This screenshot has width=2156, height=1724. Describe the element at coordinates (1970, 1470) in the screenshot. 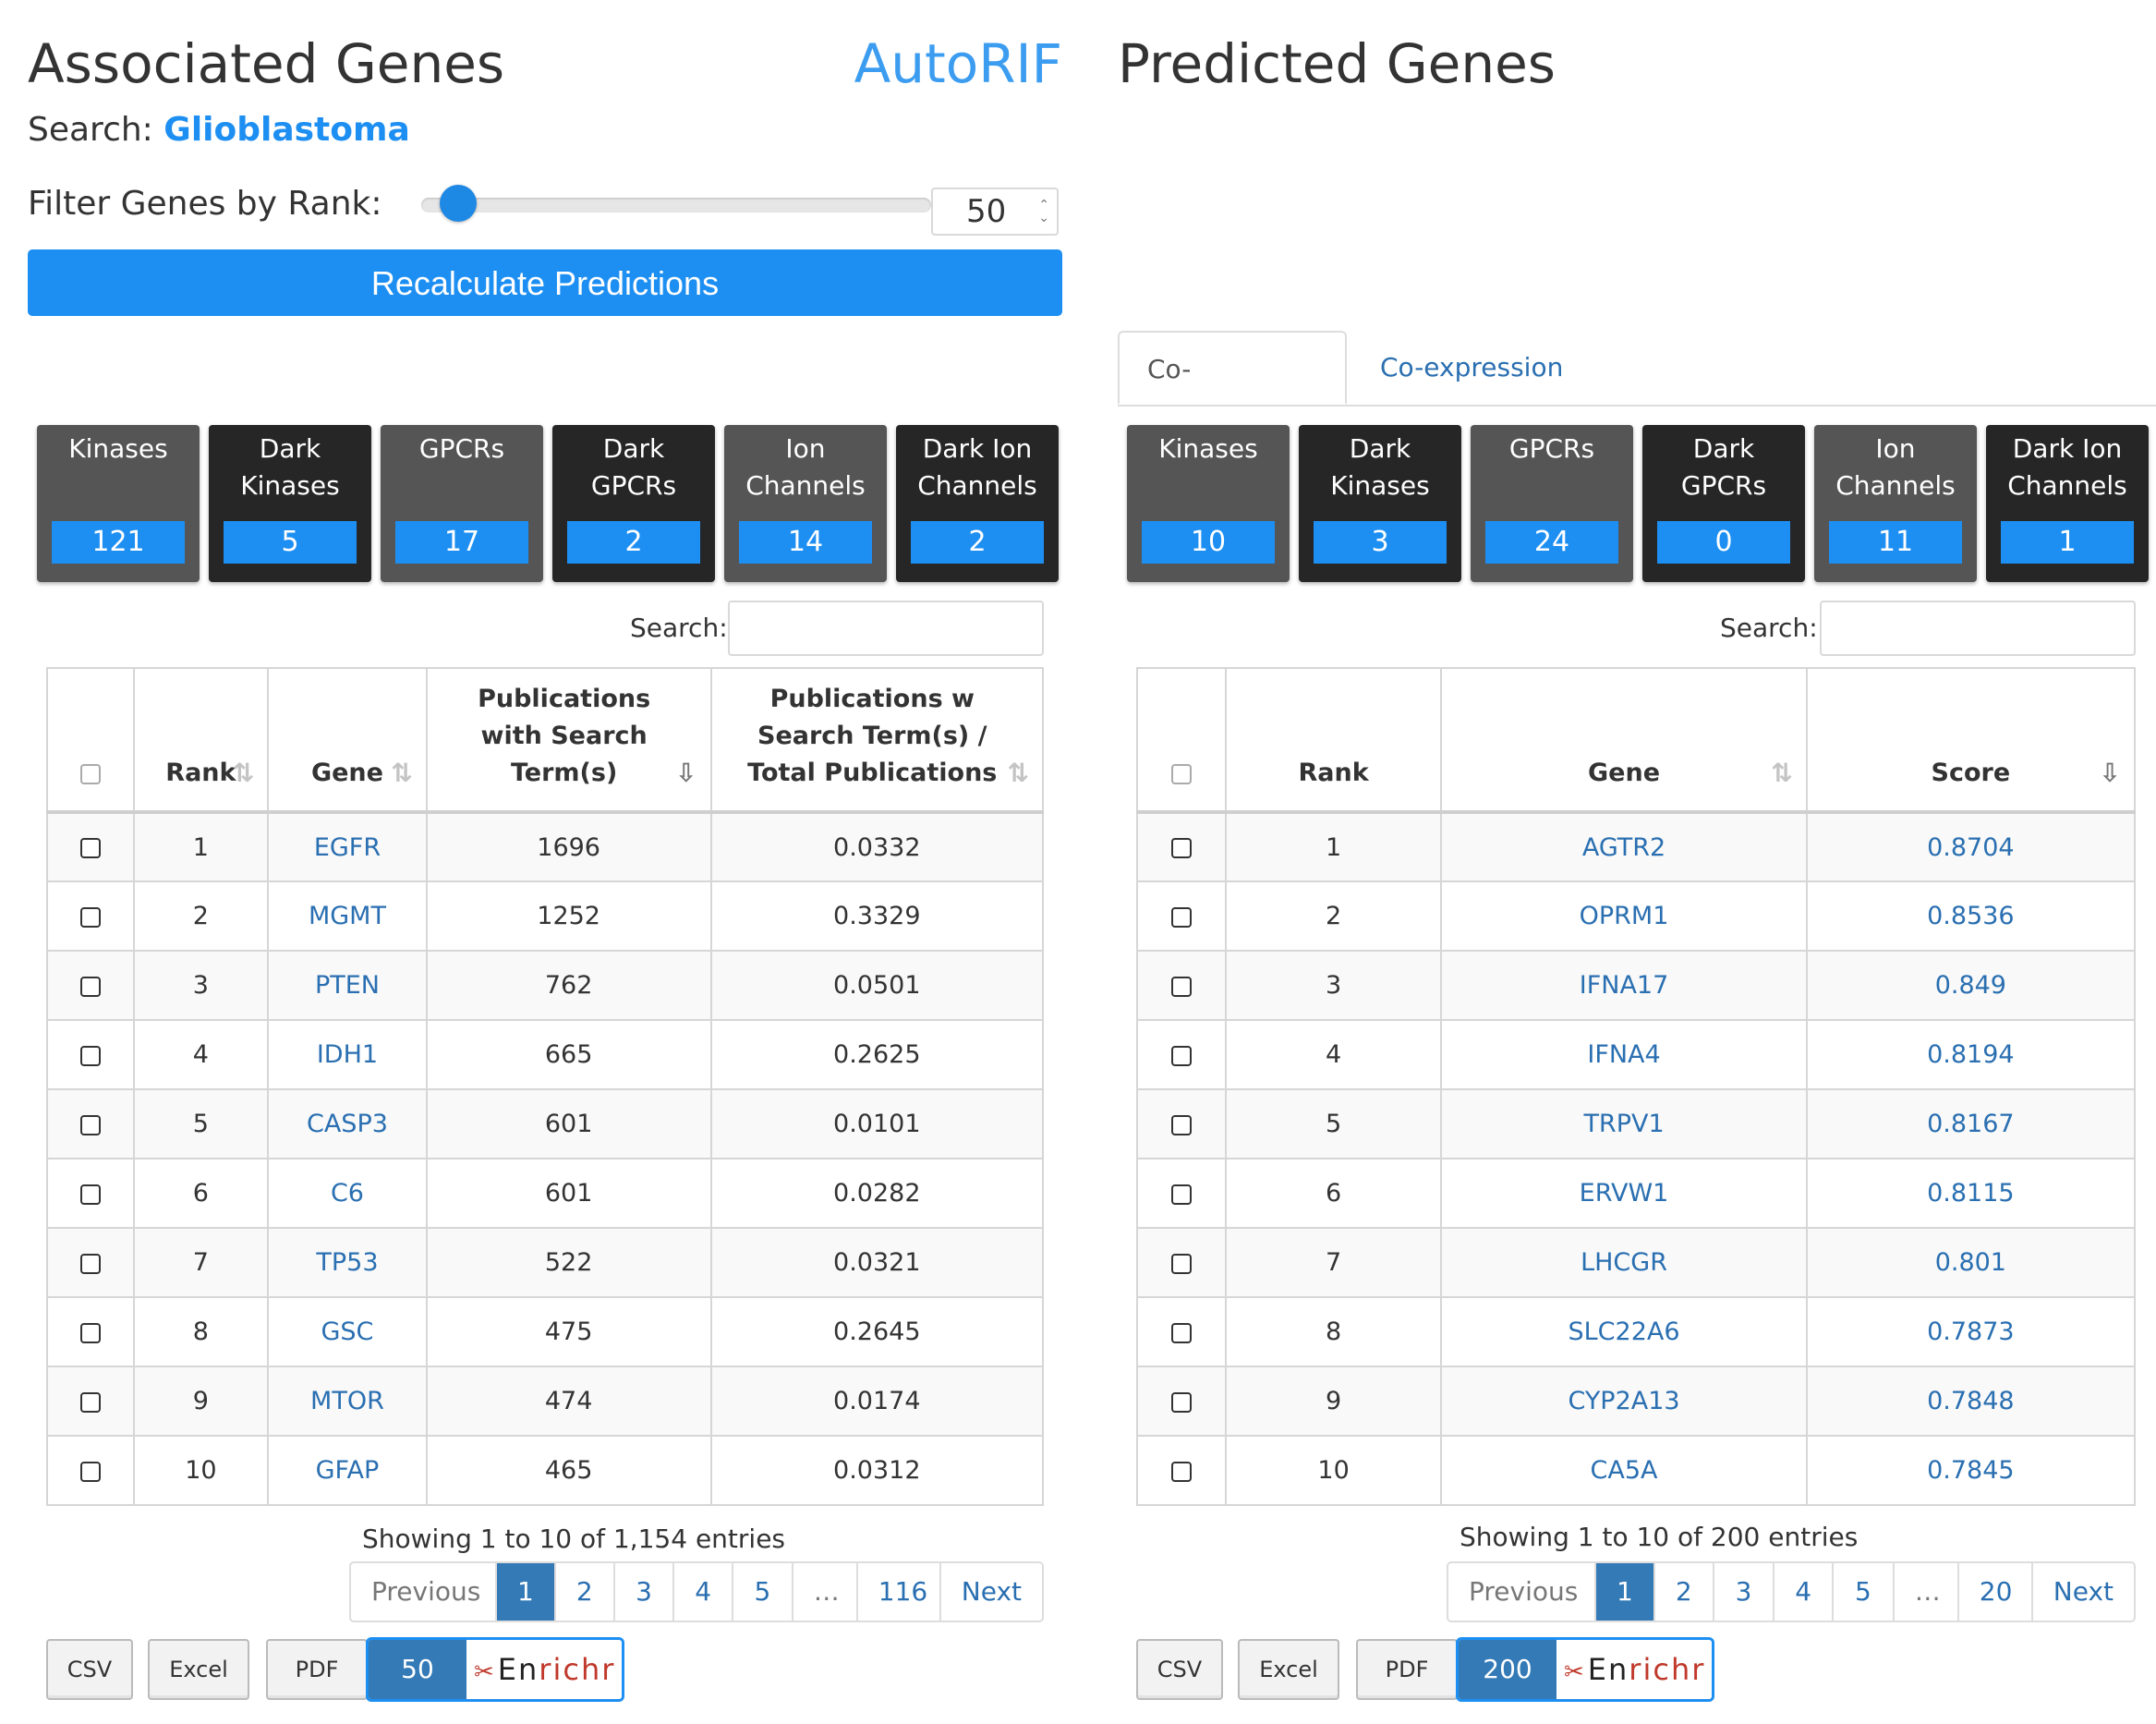

I see `score-link: 0.7845` at that location.